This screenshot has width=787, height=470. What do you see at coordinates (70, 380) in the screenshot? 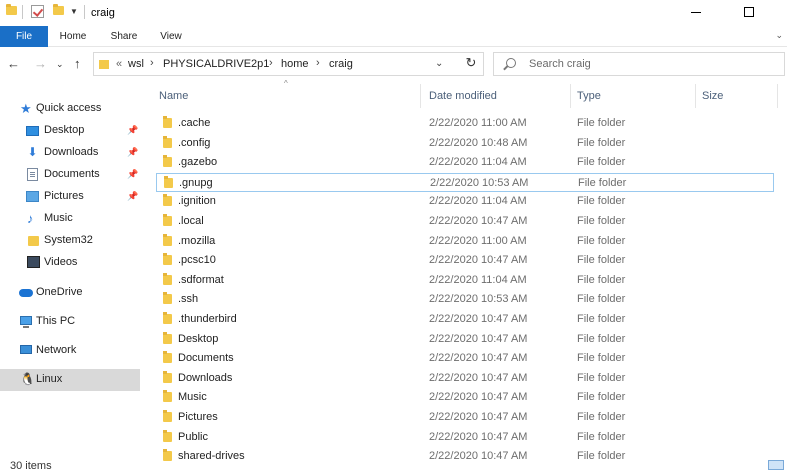
I see `nav-linux: 🐧 Linux` at bounding box center [70, 380].